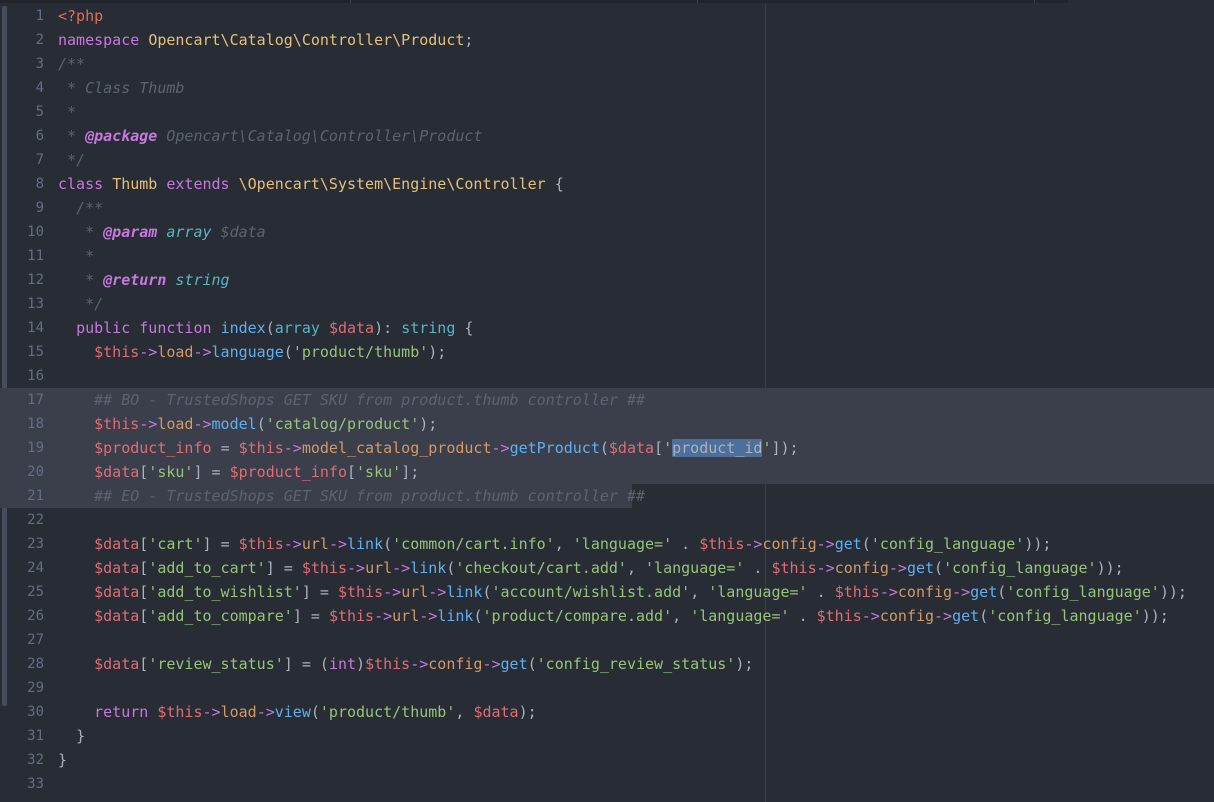 The width and height of the screenshot is (1214, 802). I want to click on line-number: 10, so click(35, 232).